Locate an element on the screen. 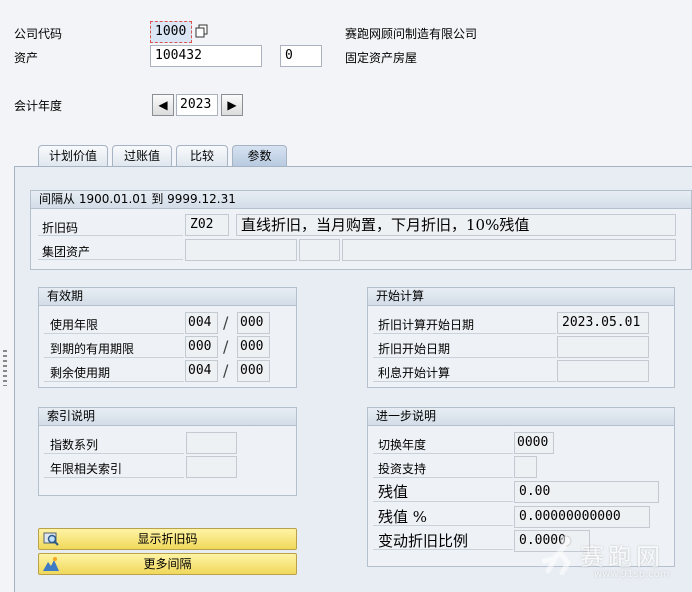 The image size is (692, 592). remaining-life-periods: 000 is located at coordinates (253, 371).